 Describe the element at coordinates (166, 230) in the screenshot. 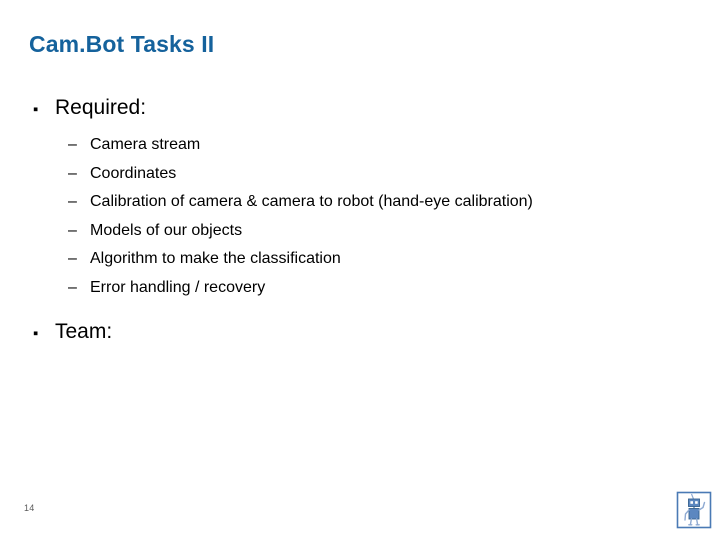

I see `list-item-label: Models of our objects` at that location.